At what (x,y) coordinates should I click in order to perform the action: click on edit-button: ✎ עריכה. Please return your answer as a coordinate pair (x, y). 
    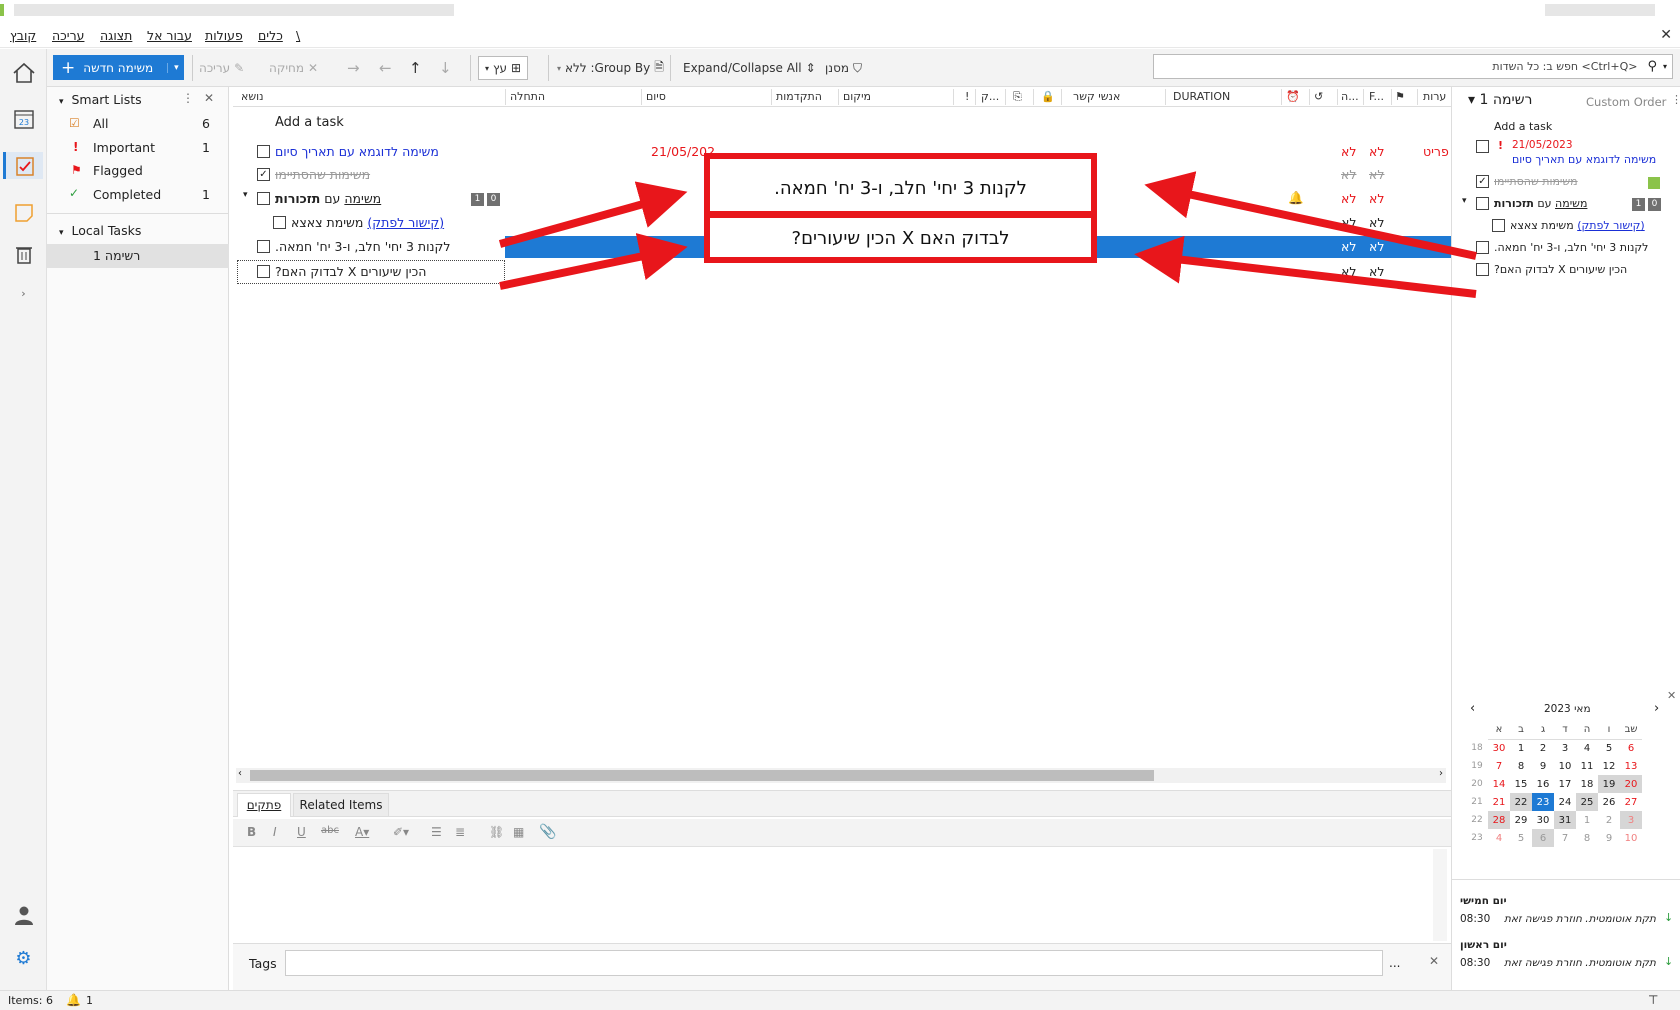
    Looking at the image, I should click on (221, 68).